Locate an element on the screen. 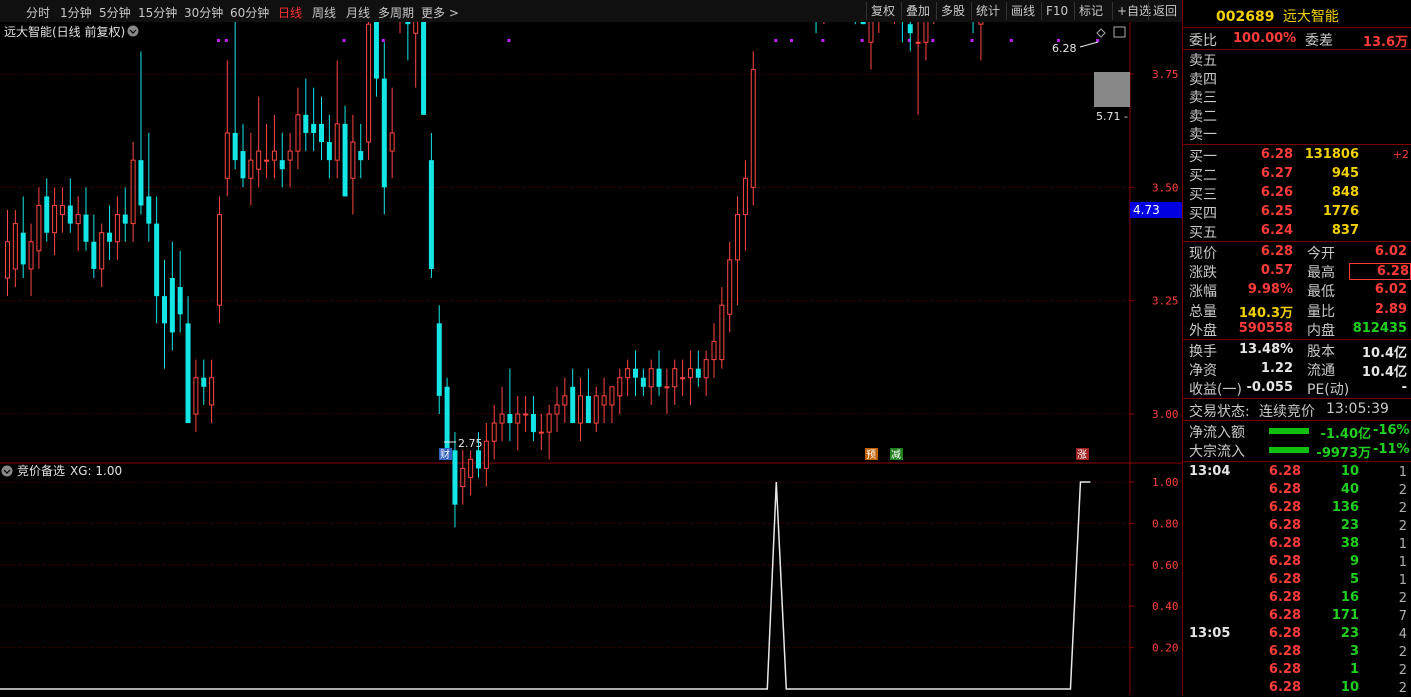  tick-row: 6.28 10 2 is located at coordinates (1297, 688).